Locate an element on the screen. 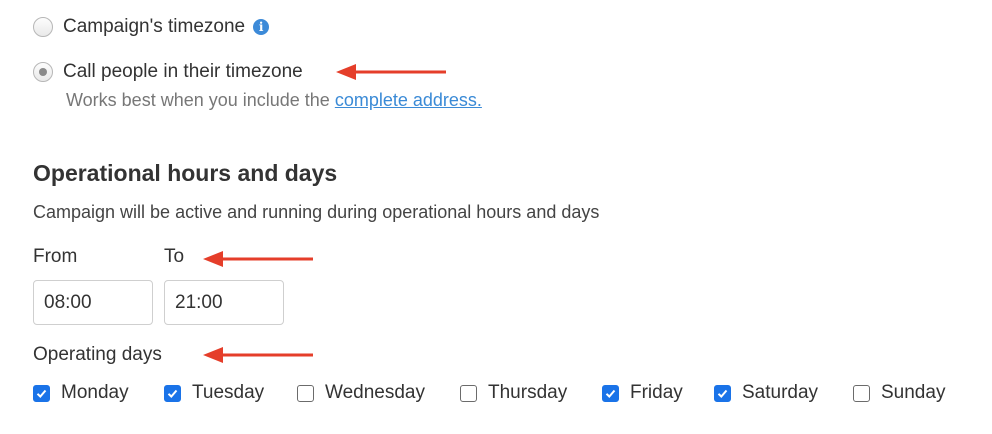 Image resolution: width=992 pixels, height=434 pixels. info-icon: i is located at coordinates (261, 27).